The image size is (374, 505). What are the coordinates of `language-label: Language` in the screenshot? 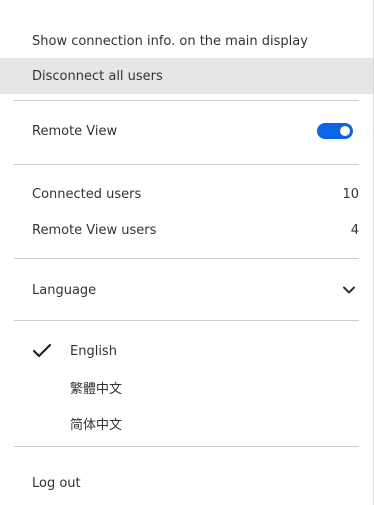 It's located at (64, 290).